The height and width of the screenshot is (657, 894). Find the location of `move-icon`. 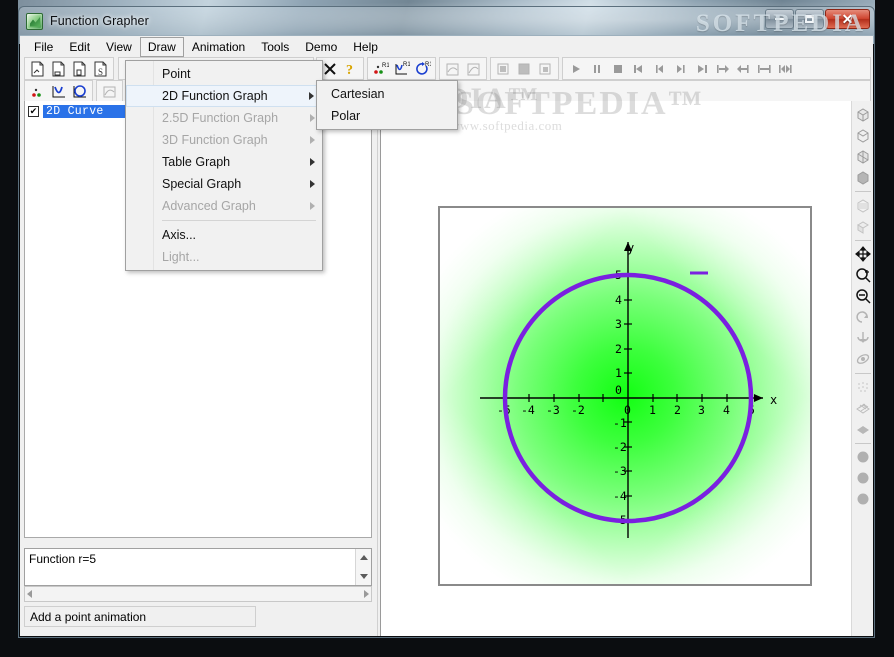

move-icon is located at coordinates (863, 254).